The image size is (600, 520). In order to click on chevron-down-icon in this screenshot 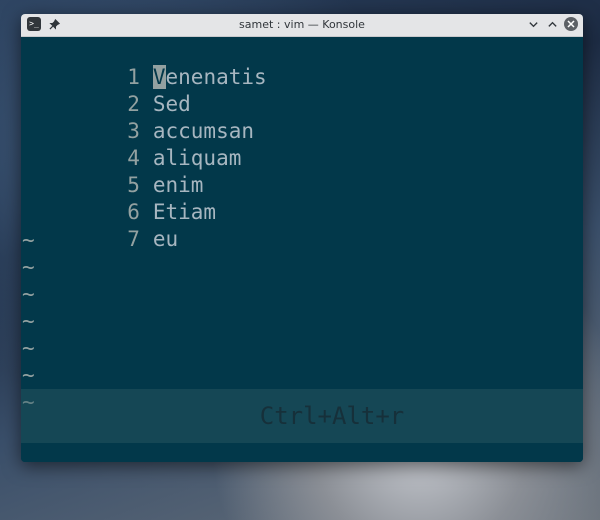, I will do `click(533, 24)`.